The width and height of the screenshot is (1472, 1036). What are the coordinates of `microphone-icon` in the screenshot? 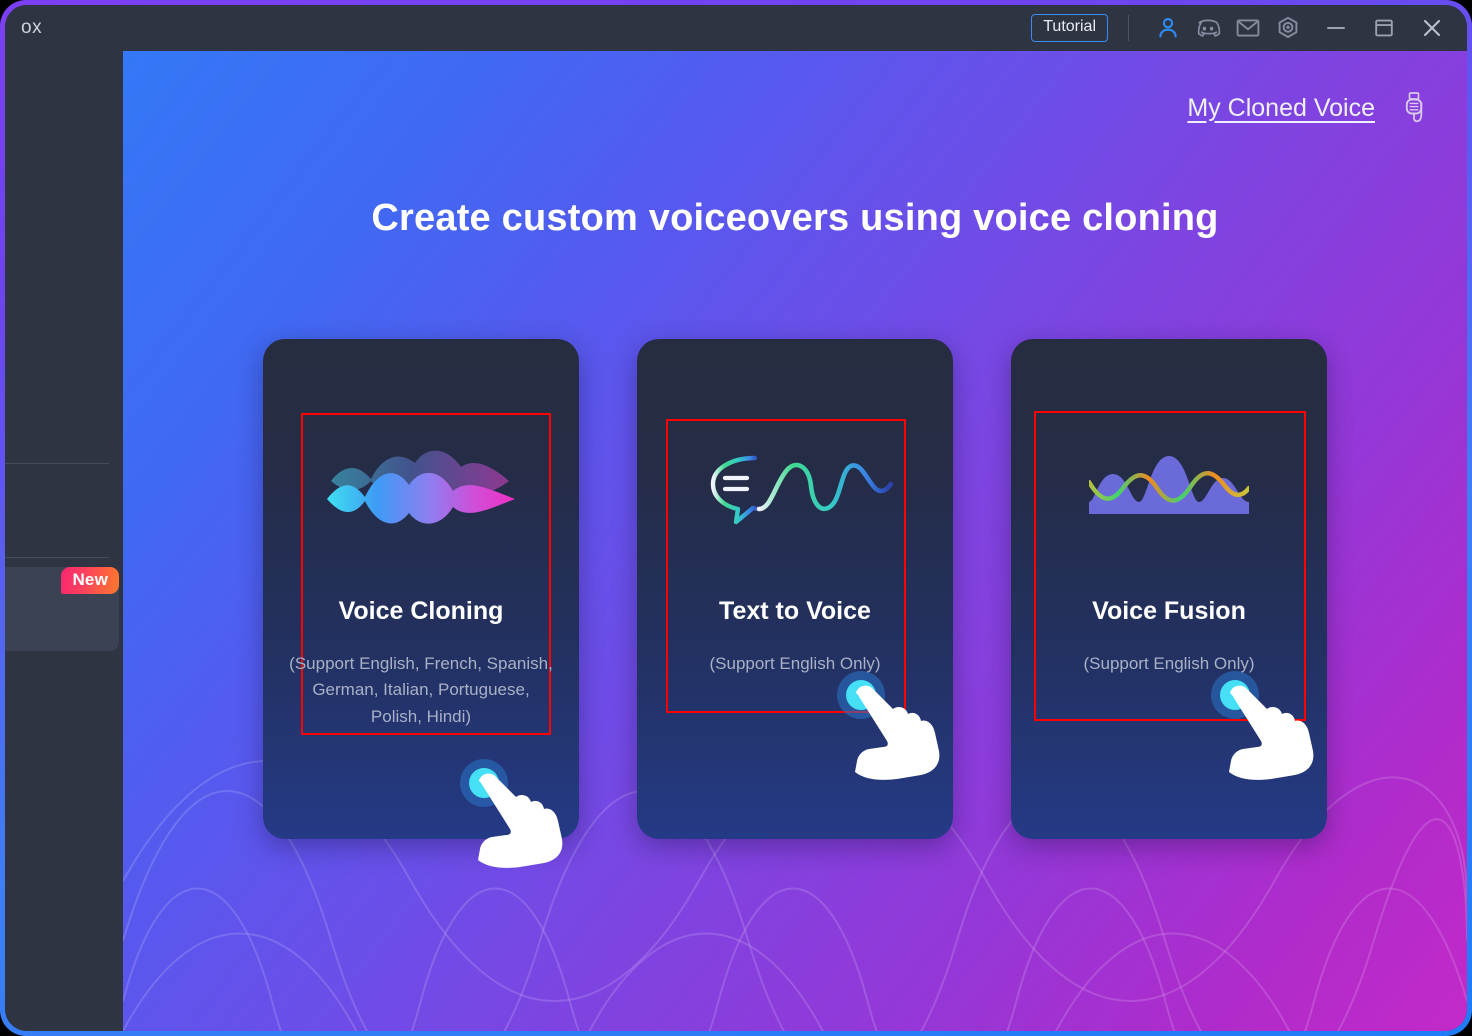 It's located at (1417, 108).